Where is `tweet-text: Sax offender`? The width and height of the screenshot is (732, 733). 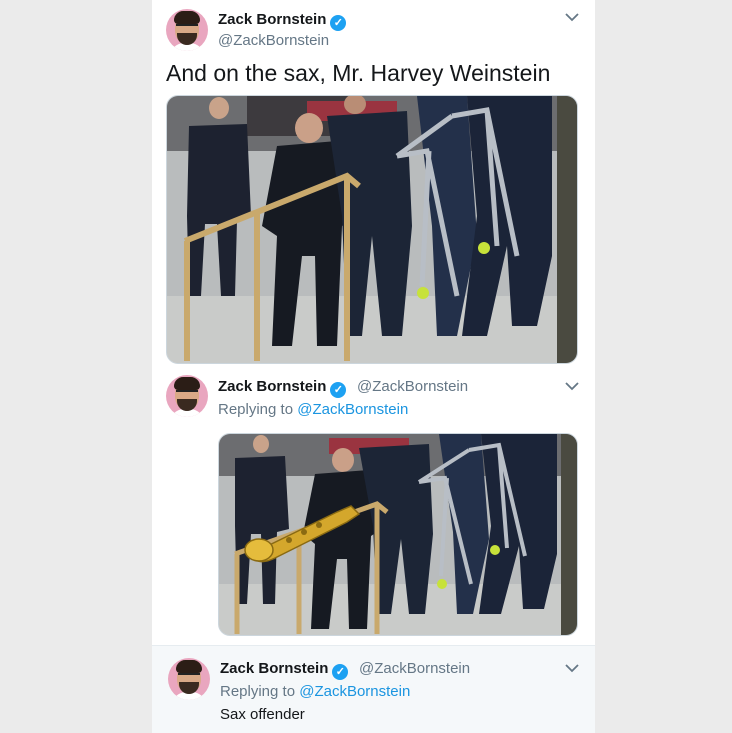 tweet-text: Sax offender is located at coordinates (262, 714).